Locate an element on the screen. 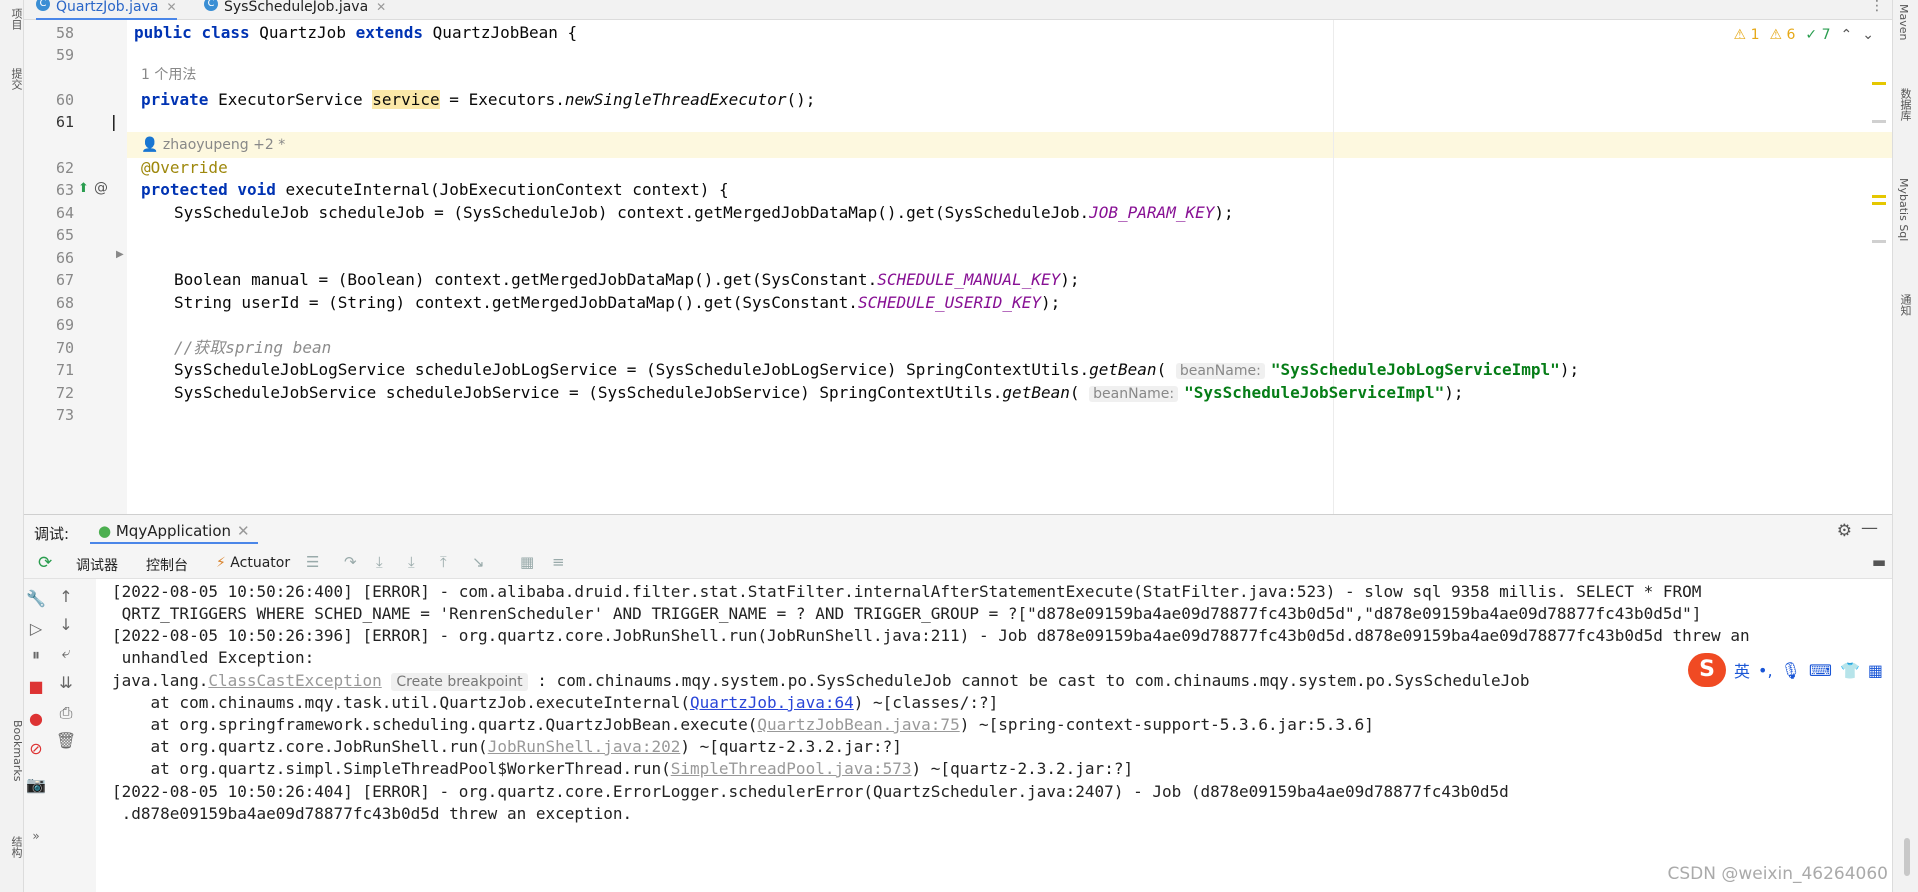 The width and height of the screenshot is (1918, 892). print-icon: ⎙ is located at coordinates (66, 713).